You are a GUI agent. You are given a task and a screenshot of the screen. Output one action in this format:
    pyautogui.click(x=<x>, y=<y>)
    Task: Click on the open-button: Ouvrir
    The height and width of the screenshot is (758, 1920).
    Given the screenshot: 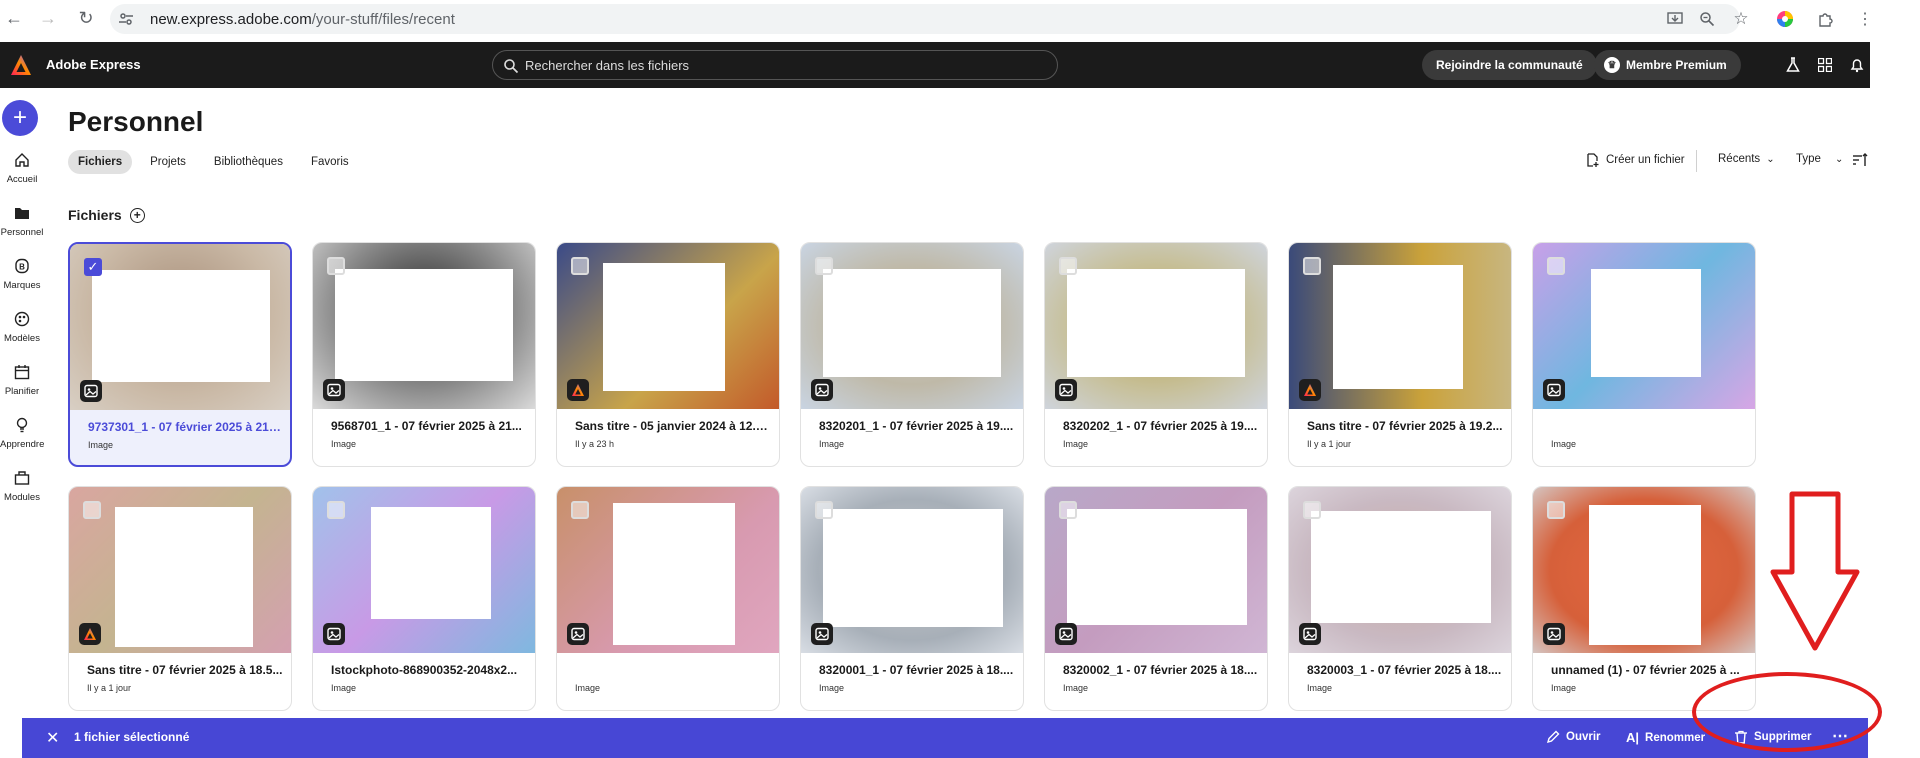 What is the action you would take?
    pyautogui.click(x=1573, y=737)
    